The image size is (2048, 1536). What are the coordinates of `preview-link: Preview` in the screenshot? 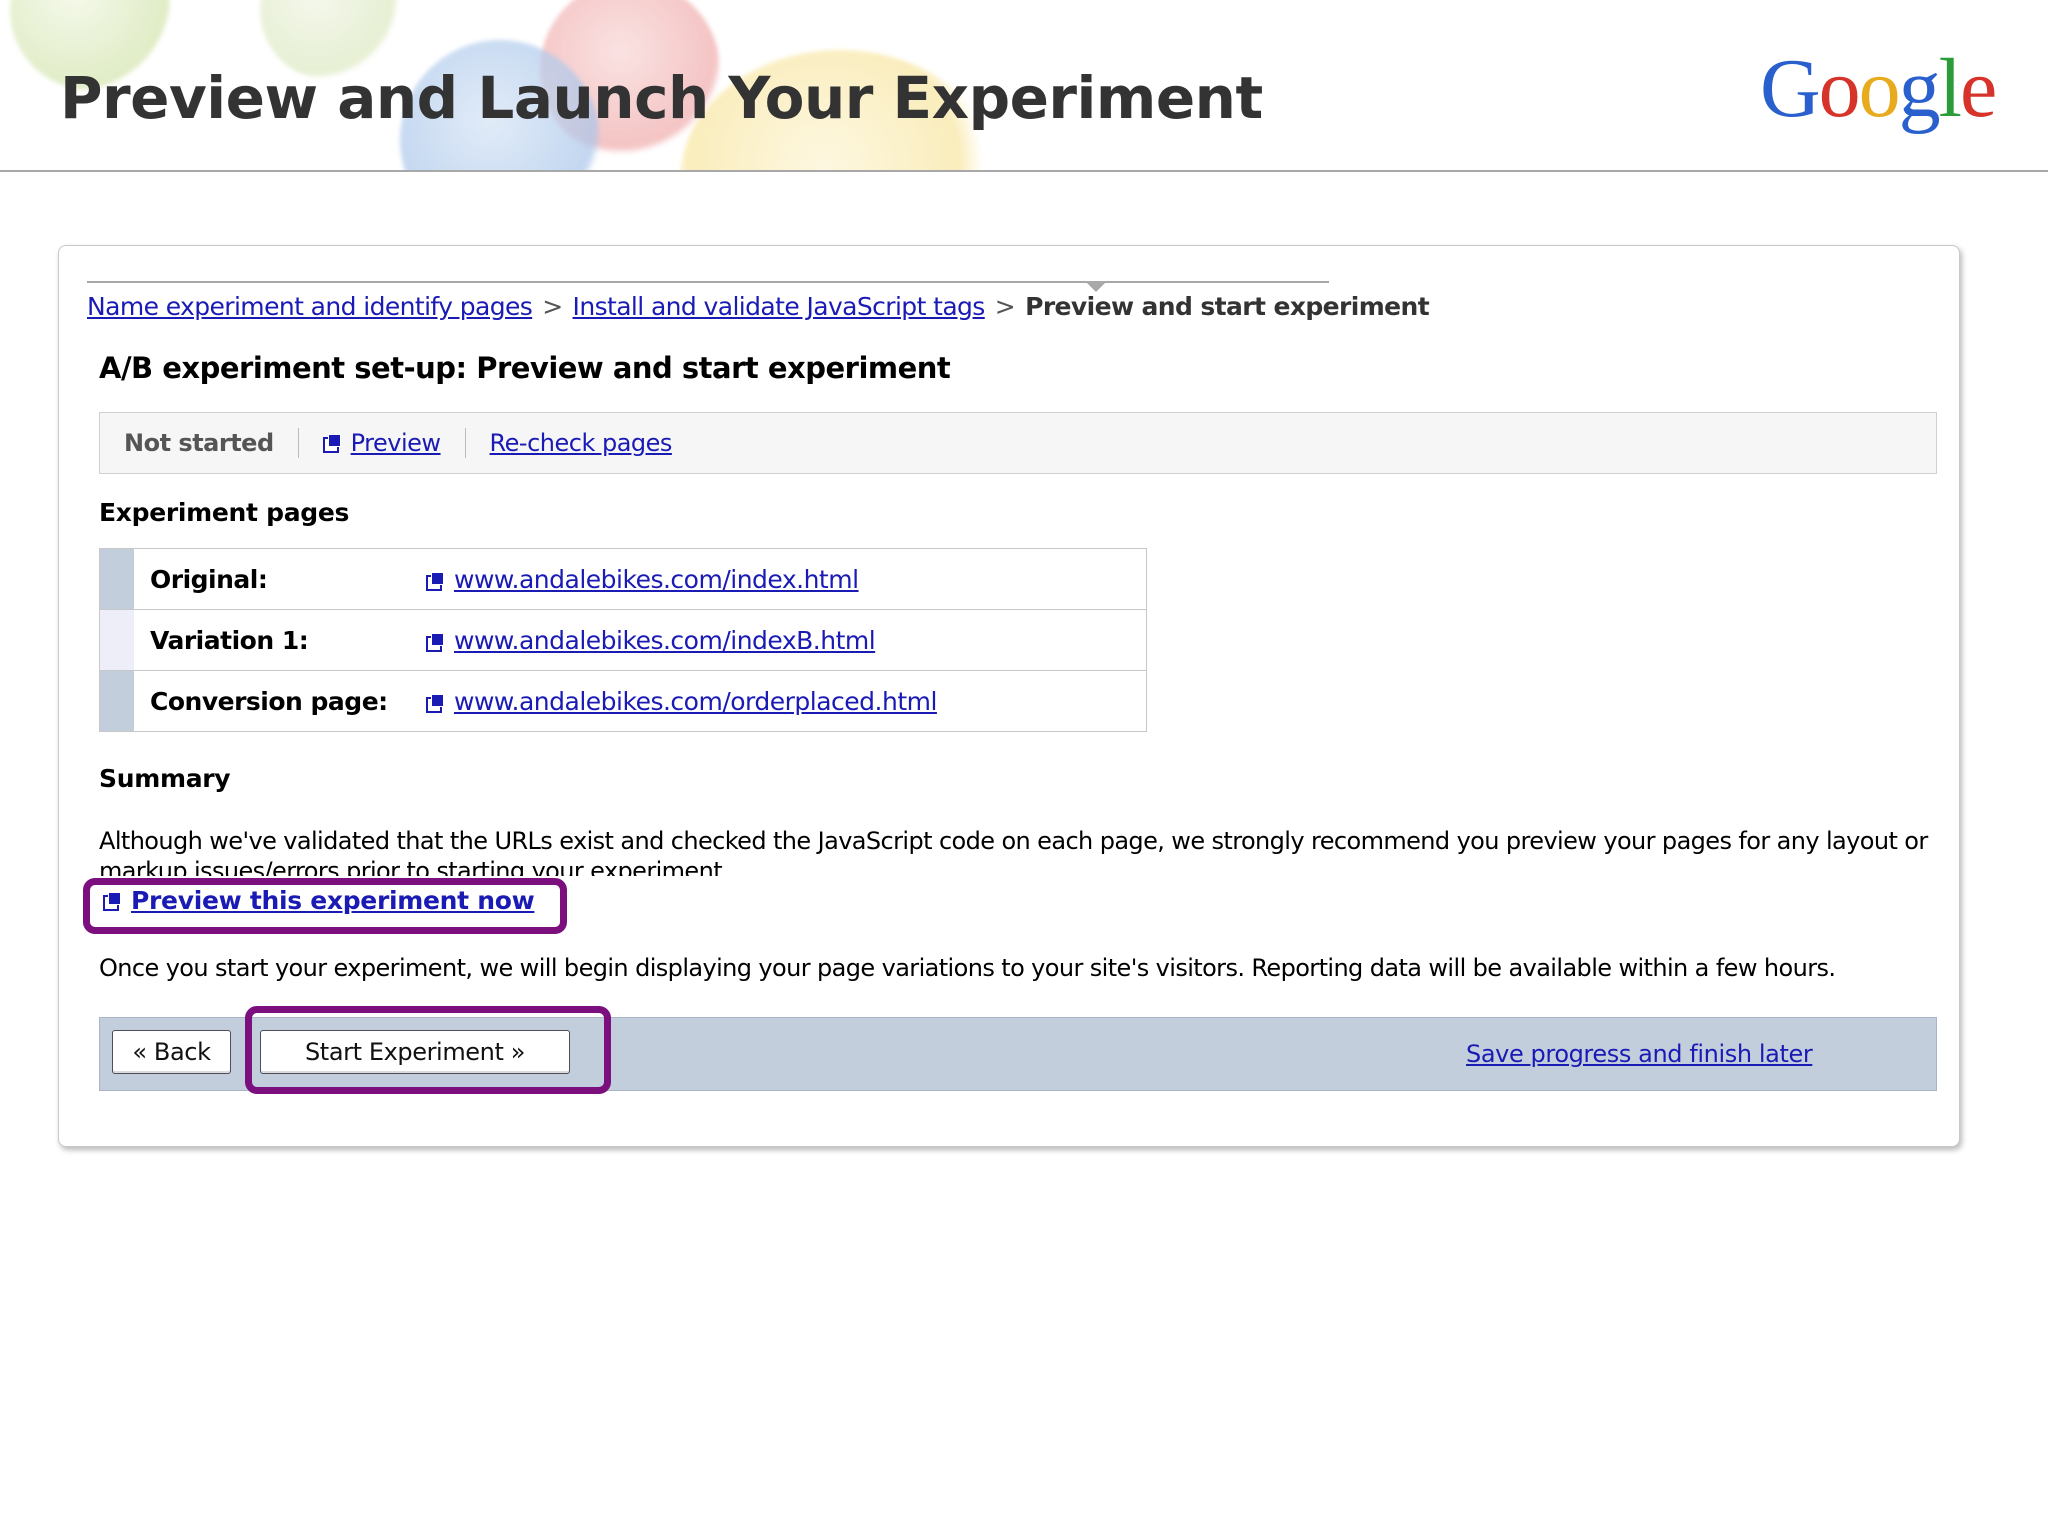 It's located at (396, 443).